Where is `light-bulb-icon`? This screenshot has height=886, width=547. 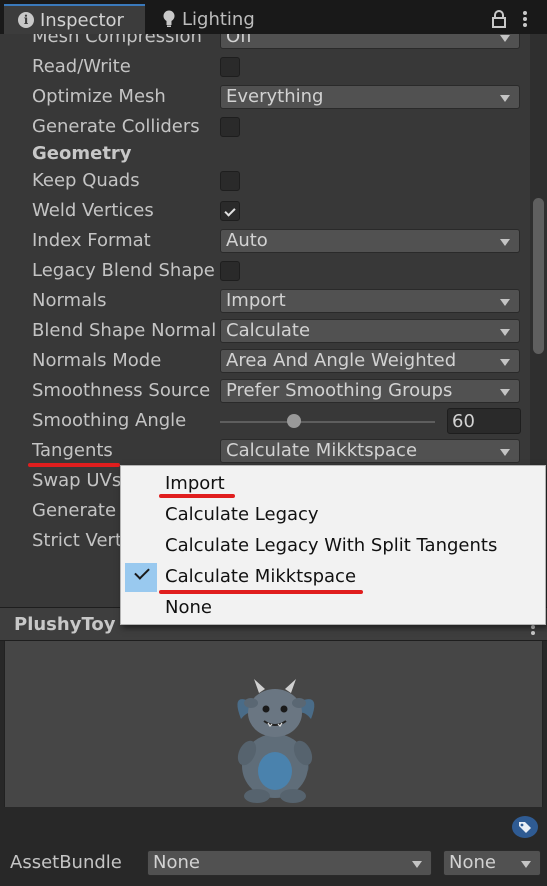
light-bulb-icon is located at coordinates (169, 18).